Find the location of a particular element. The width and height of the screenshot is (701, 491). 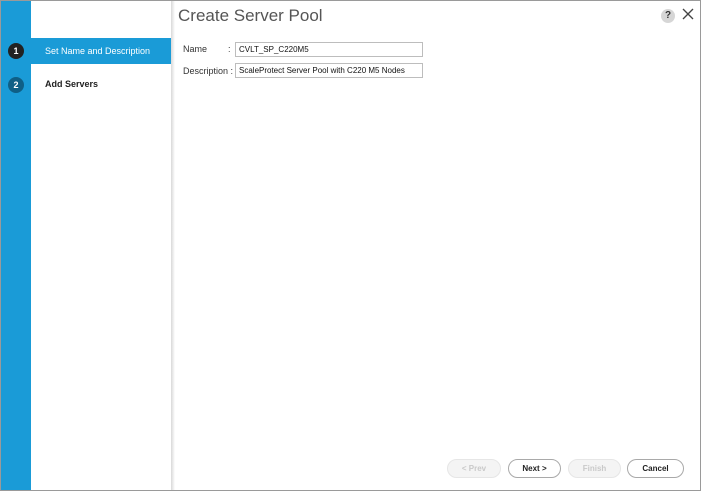

name-field is located at coordinates (329, 49).